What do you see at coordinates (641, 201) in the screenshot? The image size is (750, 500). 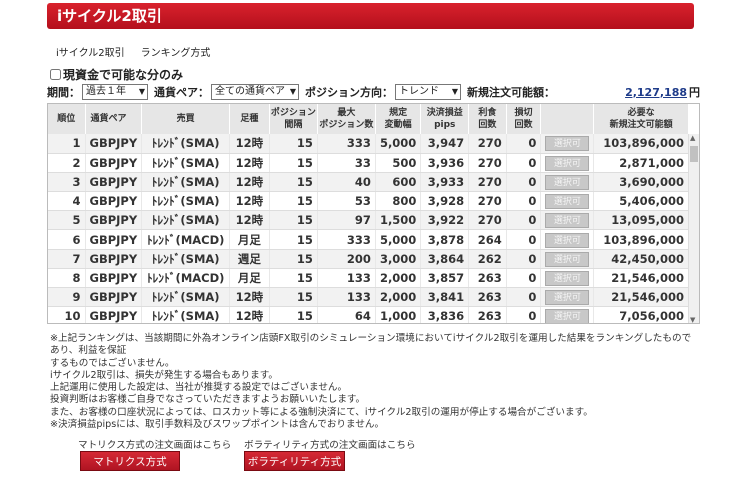 I see `cell-required: 5,406,000` at bounding box center [641, 201].